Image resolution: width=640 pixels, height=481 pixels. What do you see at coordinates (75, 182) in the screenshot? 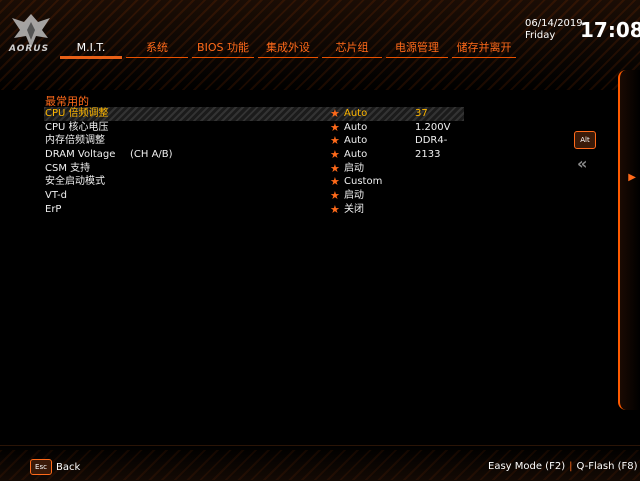
I see `setting-label: 安全启动模式` at bounding box center [75, 182].